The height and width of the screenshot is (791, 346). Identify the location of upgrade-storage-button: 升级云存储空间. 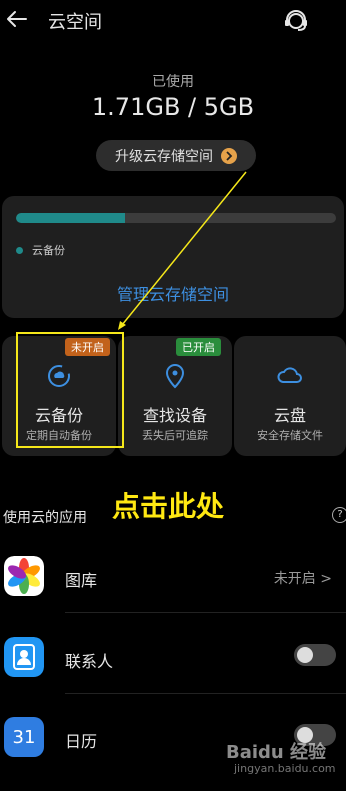
(176, 155).